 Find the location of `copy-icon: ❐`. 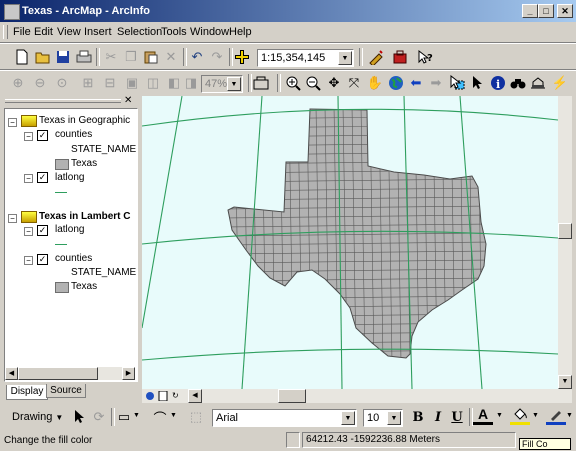

copy-icon: ❐ is located at coordinates (131, 57).